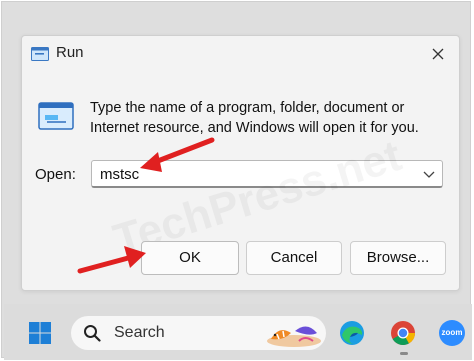  What do you see at coordinates (294, 336) in the screenshot?
I see `search-highlight-illustration` at bounding box center [294, 336].